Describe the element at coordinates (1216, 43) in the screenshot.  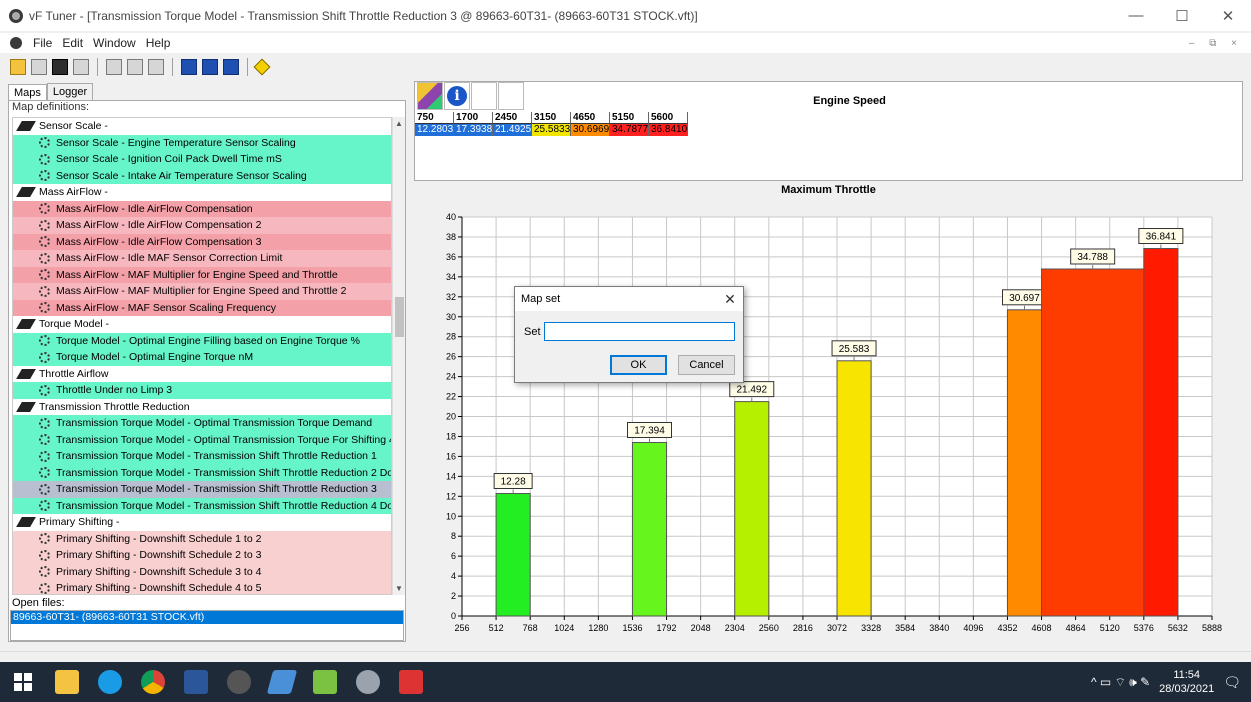
I see `mdi-window-controls: – ⧉ ×` at that location.